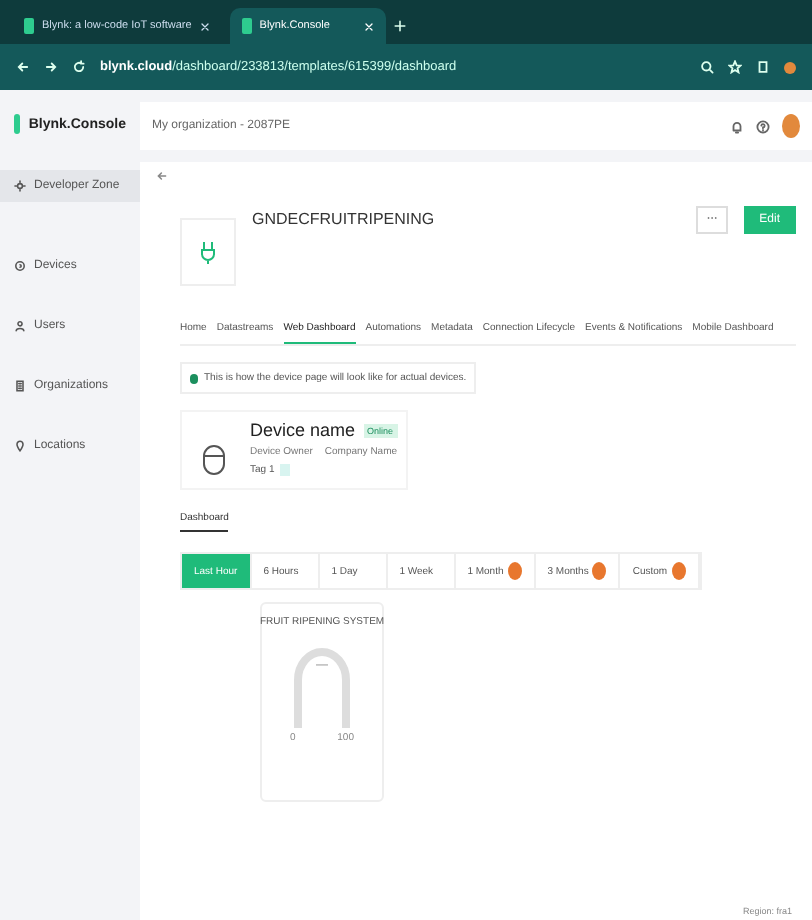 This screenshot has height=920, width=812. Describe the element at coordinates (303, 430) in the screenshot. I see `device-name: Device name` at that location.